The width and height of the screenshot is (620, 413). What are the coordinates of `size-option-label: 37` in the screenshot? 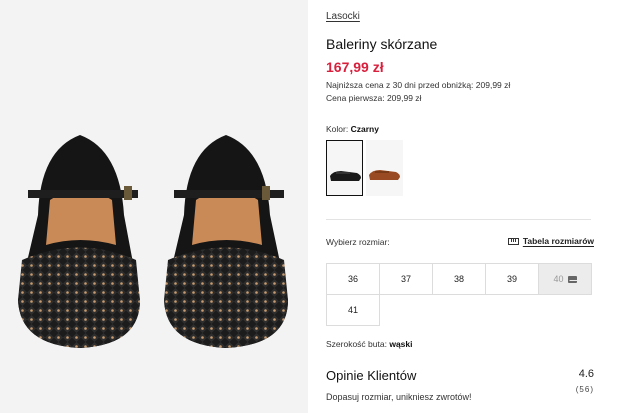 It's located at (405, 279).